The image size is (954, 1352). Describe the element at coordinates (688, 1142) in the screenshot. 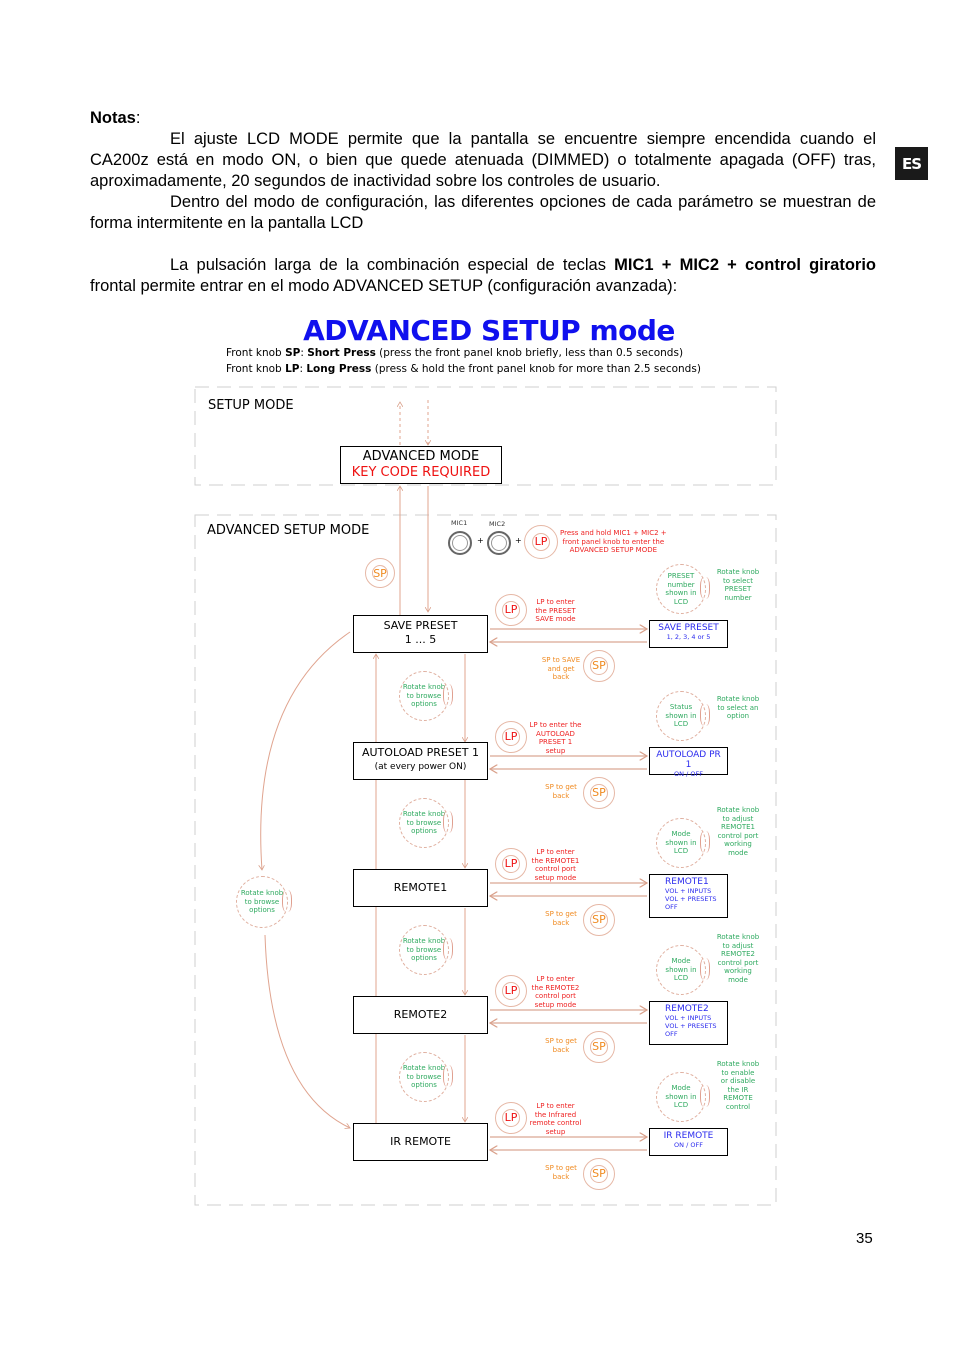

I see `lcd-display-4: IR REMOTE ON / OFF` at that location.